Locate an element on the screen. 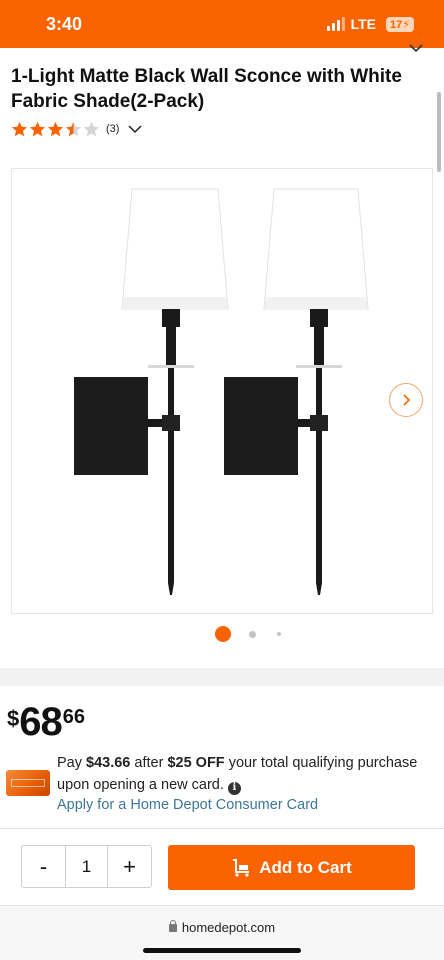 The height and width of the screenshot is (960, 444). network-type: LTE is located at coordinates (363, 24).